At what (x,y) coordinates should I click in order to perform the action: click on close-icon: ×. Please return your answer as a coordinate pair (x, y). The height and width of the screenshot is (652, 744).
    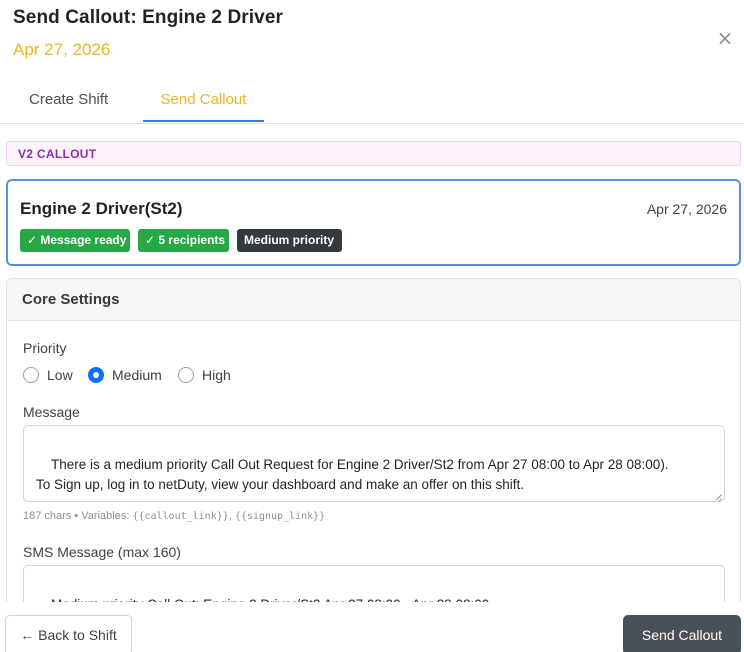
    Looking at the image, I should click on (725, 38).